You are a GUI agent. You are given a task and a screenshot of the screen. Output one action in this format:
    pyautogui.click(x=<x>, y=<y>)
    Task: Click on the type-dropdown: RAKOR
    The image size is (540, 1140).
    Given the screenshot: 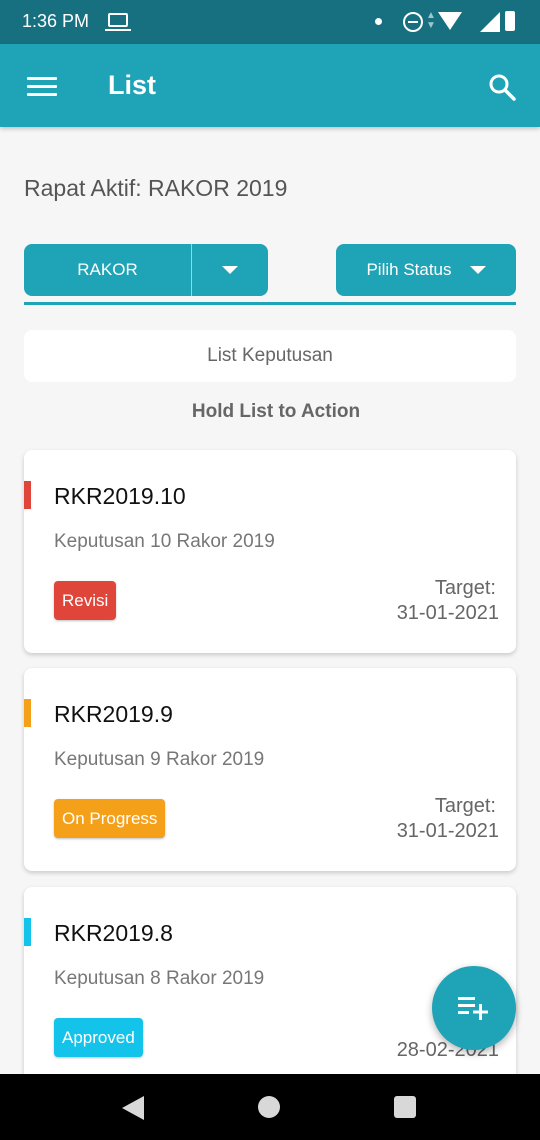 What is the action you would take?
    pyautogui.click(x=146, y=270)
    